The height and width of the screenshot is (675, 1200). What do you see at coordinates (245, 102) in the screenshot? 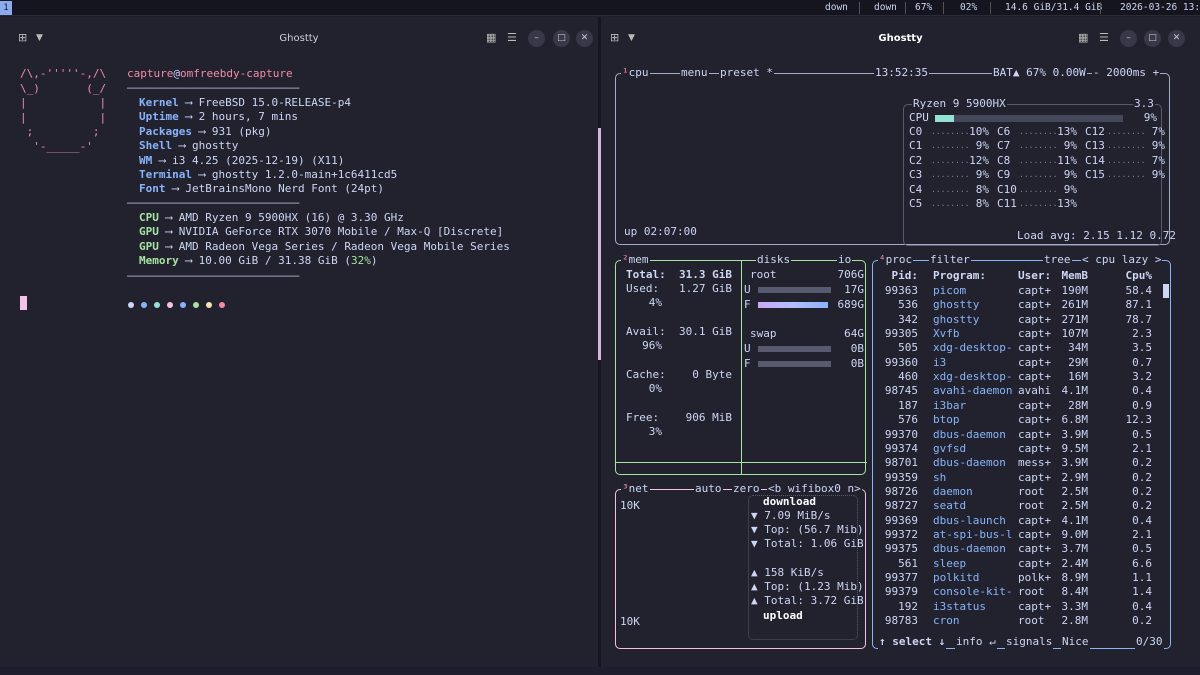
I see `fetch-row: Kernel ⟶ FreeBSD 15.0-RELEASE-p4` at bounding box center [245, 102].